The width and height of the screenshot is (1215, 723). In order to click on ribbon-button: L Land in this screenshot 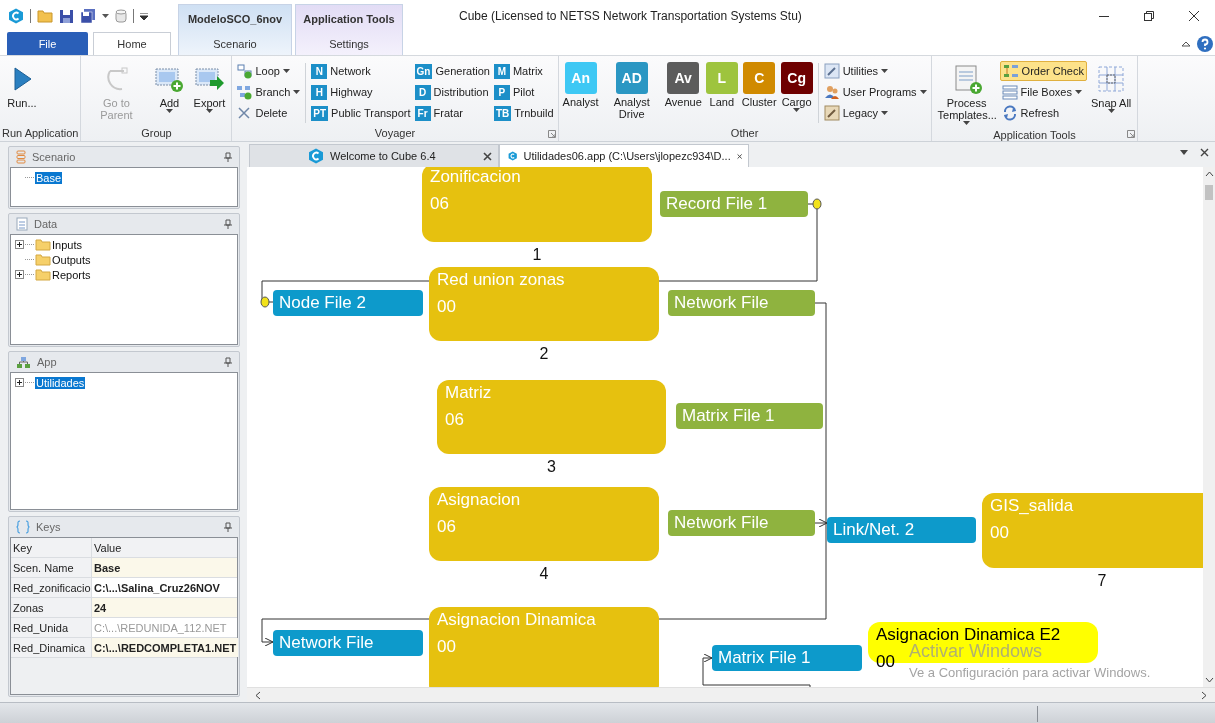, I will do `click(721, 85)`.